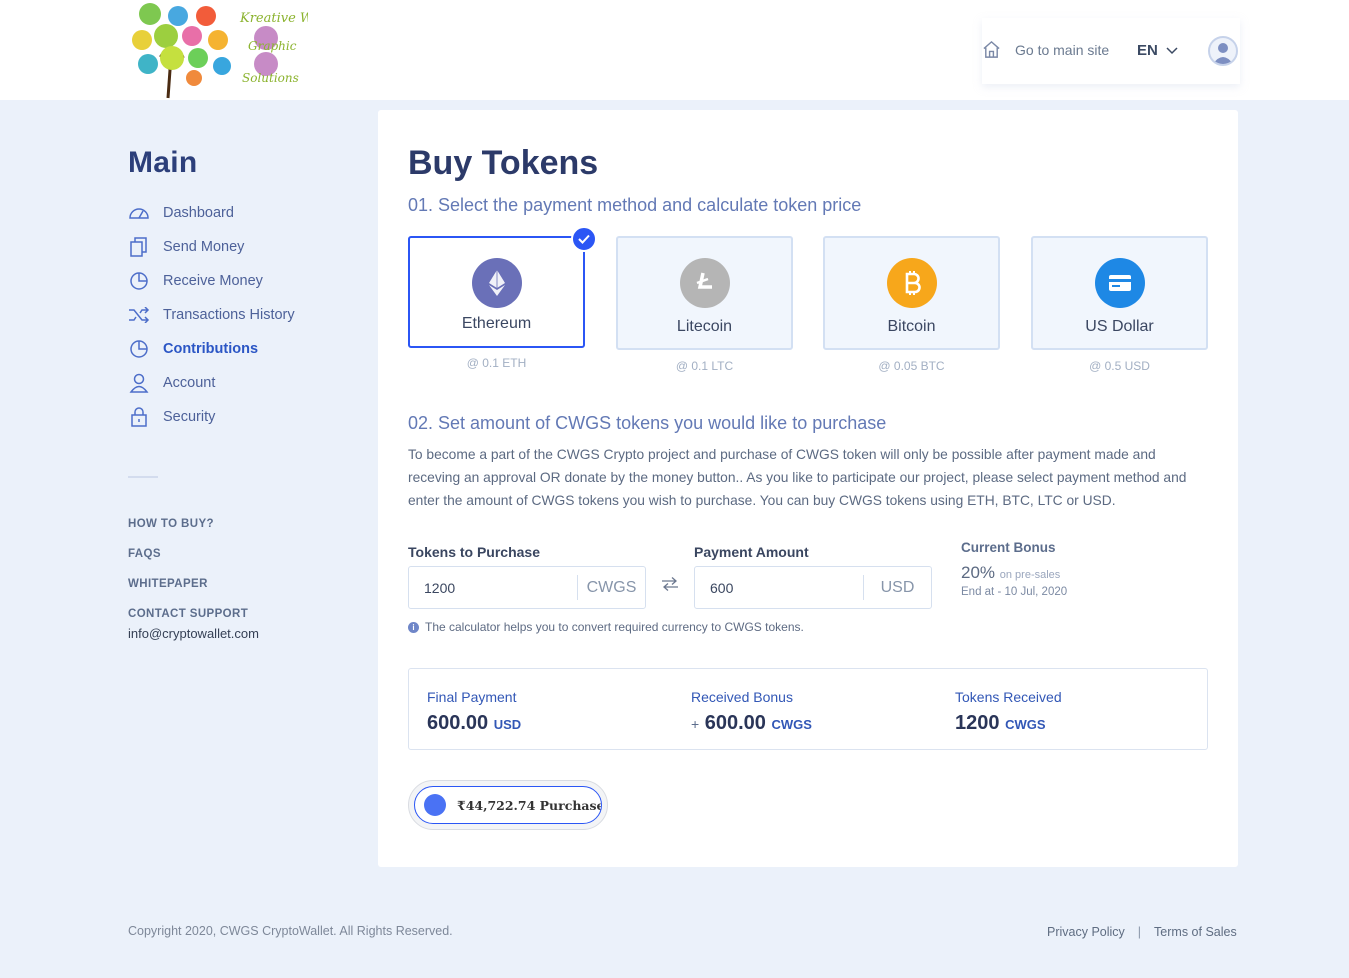 Image resolution: width=1349 pixels, height=978 pixels. Describe the element at coordinates (584, 239) in the screenshot. I see `check-icon` at that location.